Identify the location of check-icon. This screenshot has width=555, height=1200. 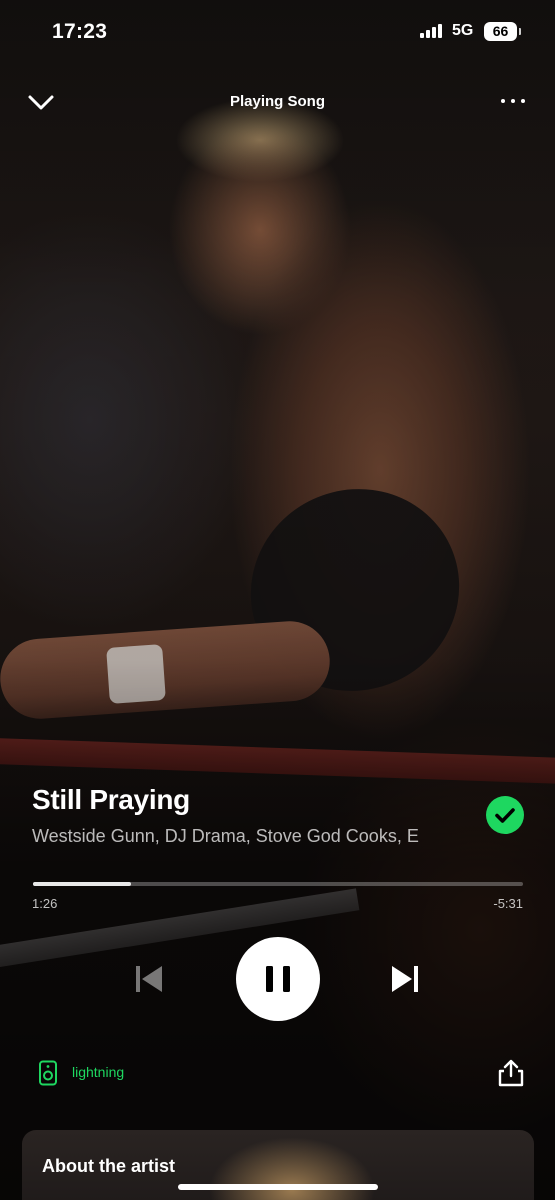
(505, 815).